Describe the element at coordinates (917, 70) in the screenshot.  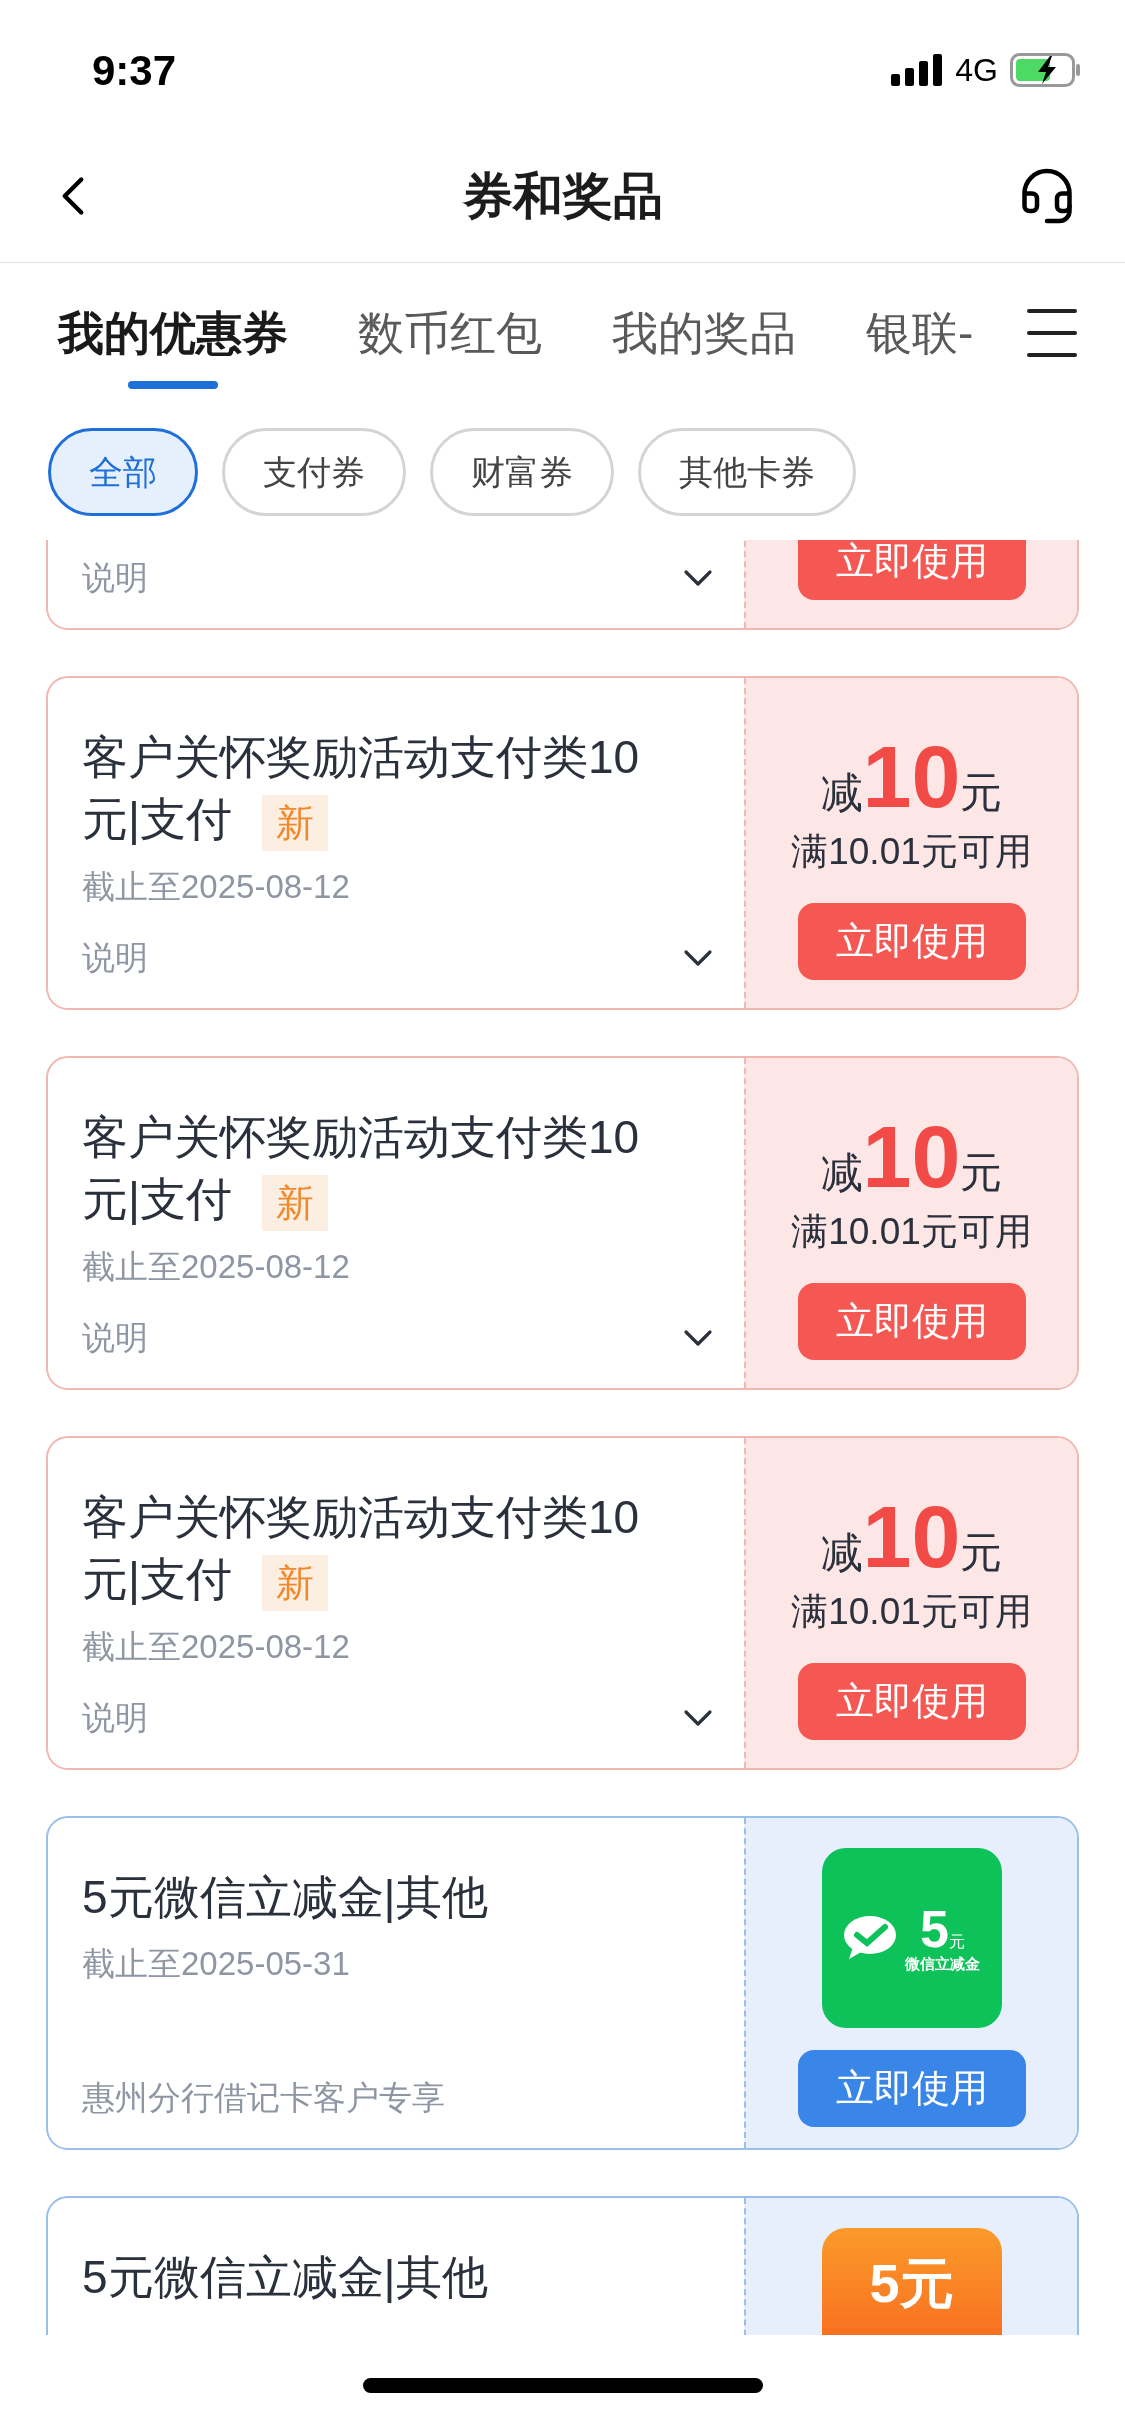
I see `signal-icon` at that location.